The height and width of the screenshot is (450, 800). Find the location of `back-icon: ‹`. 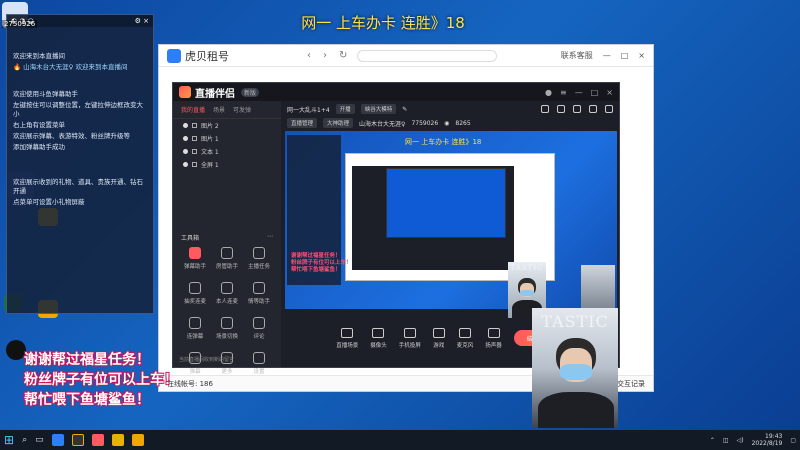

back-icon: ‹ is located at coordinates (309, 55).